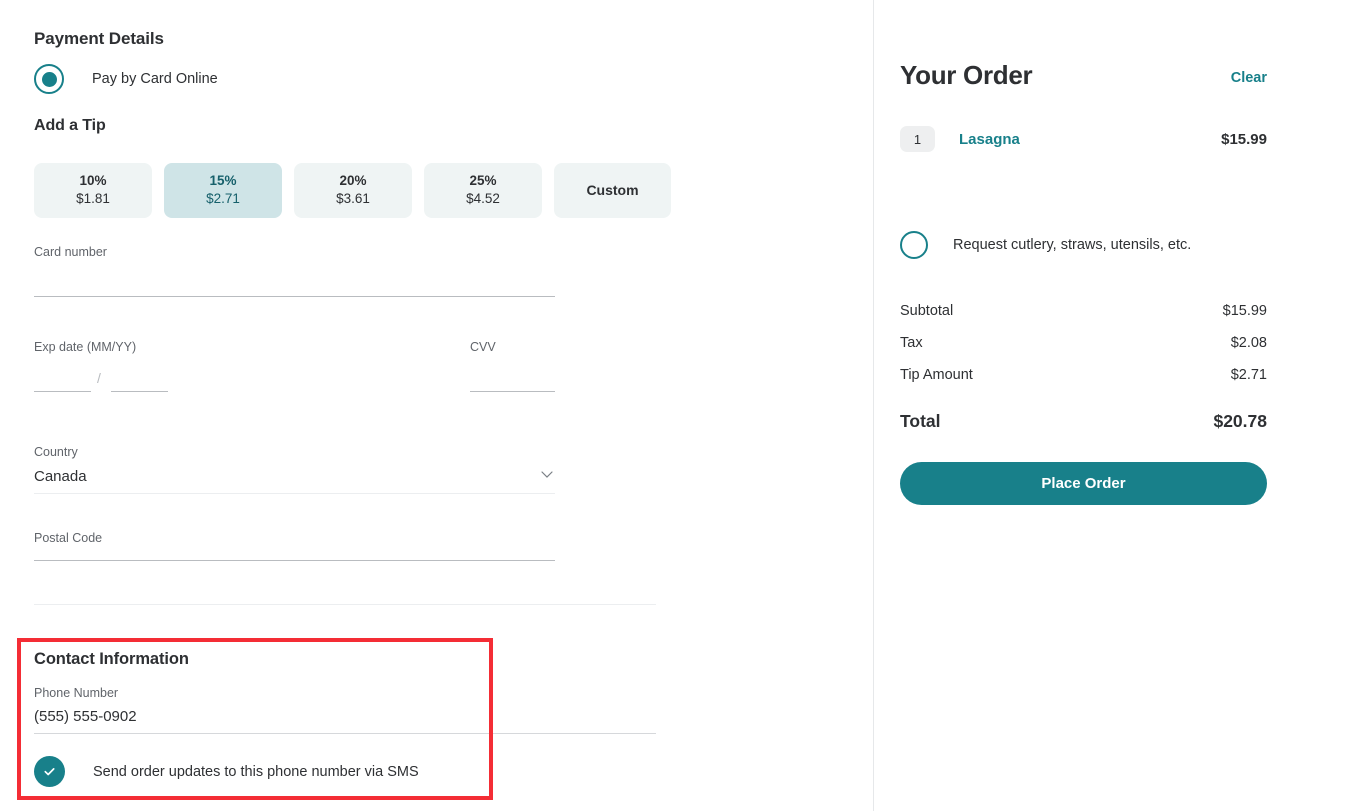 The image size is (1346, 811). What do you see at coordinates (76, 693) in the screenshot?
I see `phone-number-label: Phone Number` at bounding box center [76, 693].